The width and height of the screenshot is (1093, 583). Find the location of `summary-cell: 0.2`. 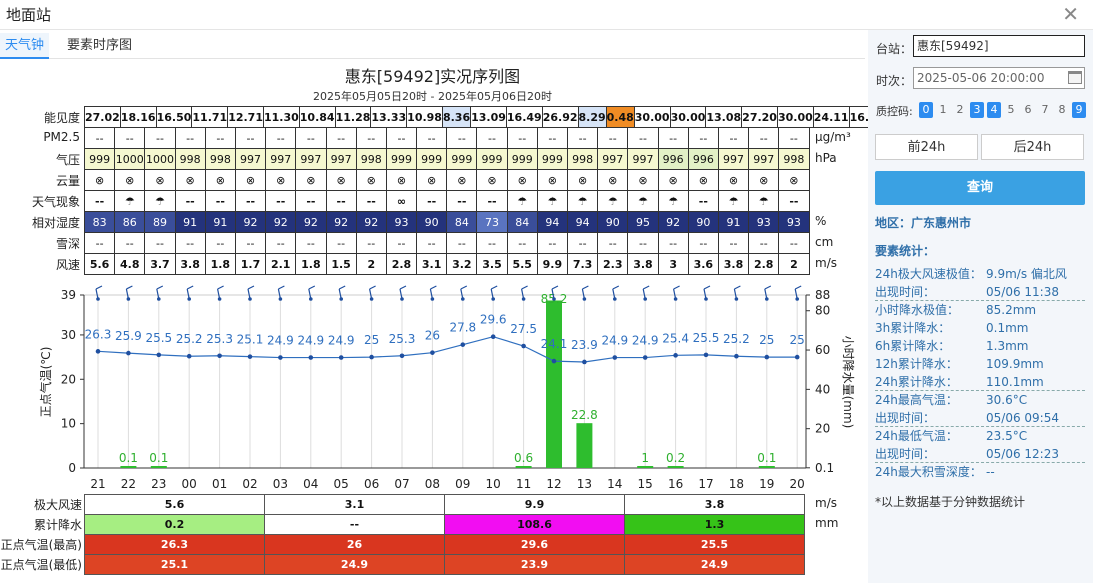

summary-cell: 0.2 is located at coordinates (174, 524).